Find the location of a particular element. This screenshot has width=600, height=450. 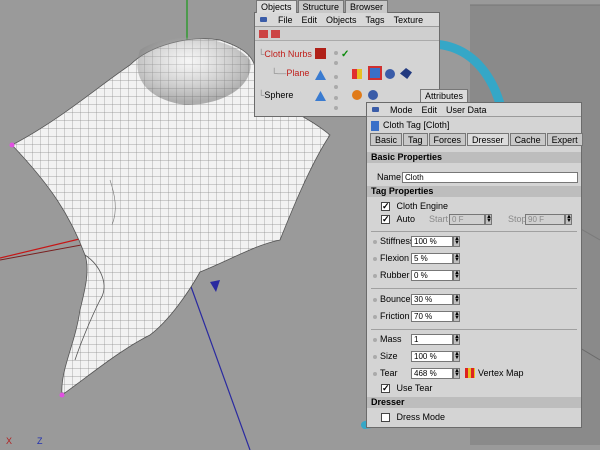

axis-x-label: X is located at coordinates (9, 441).